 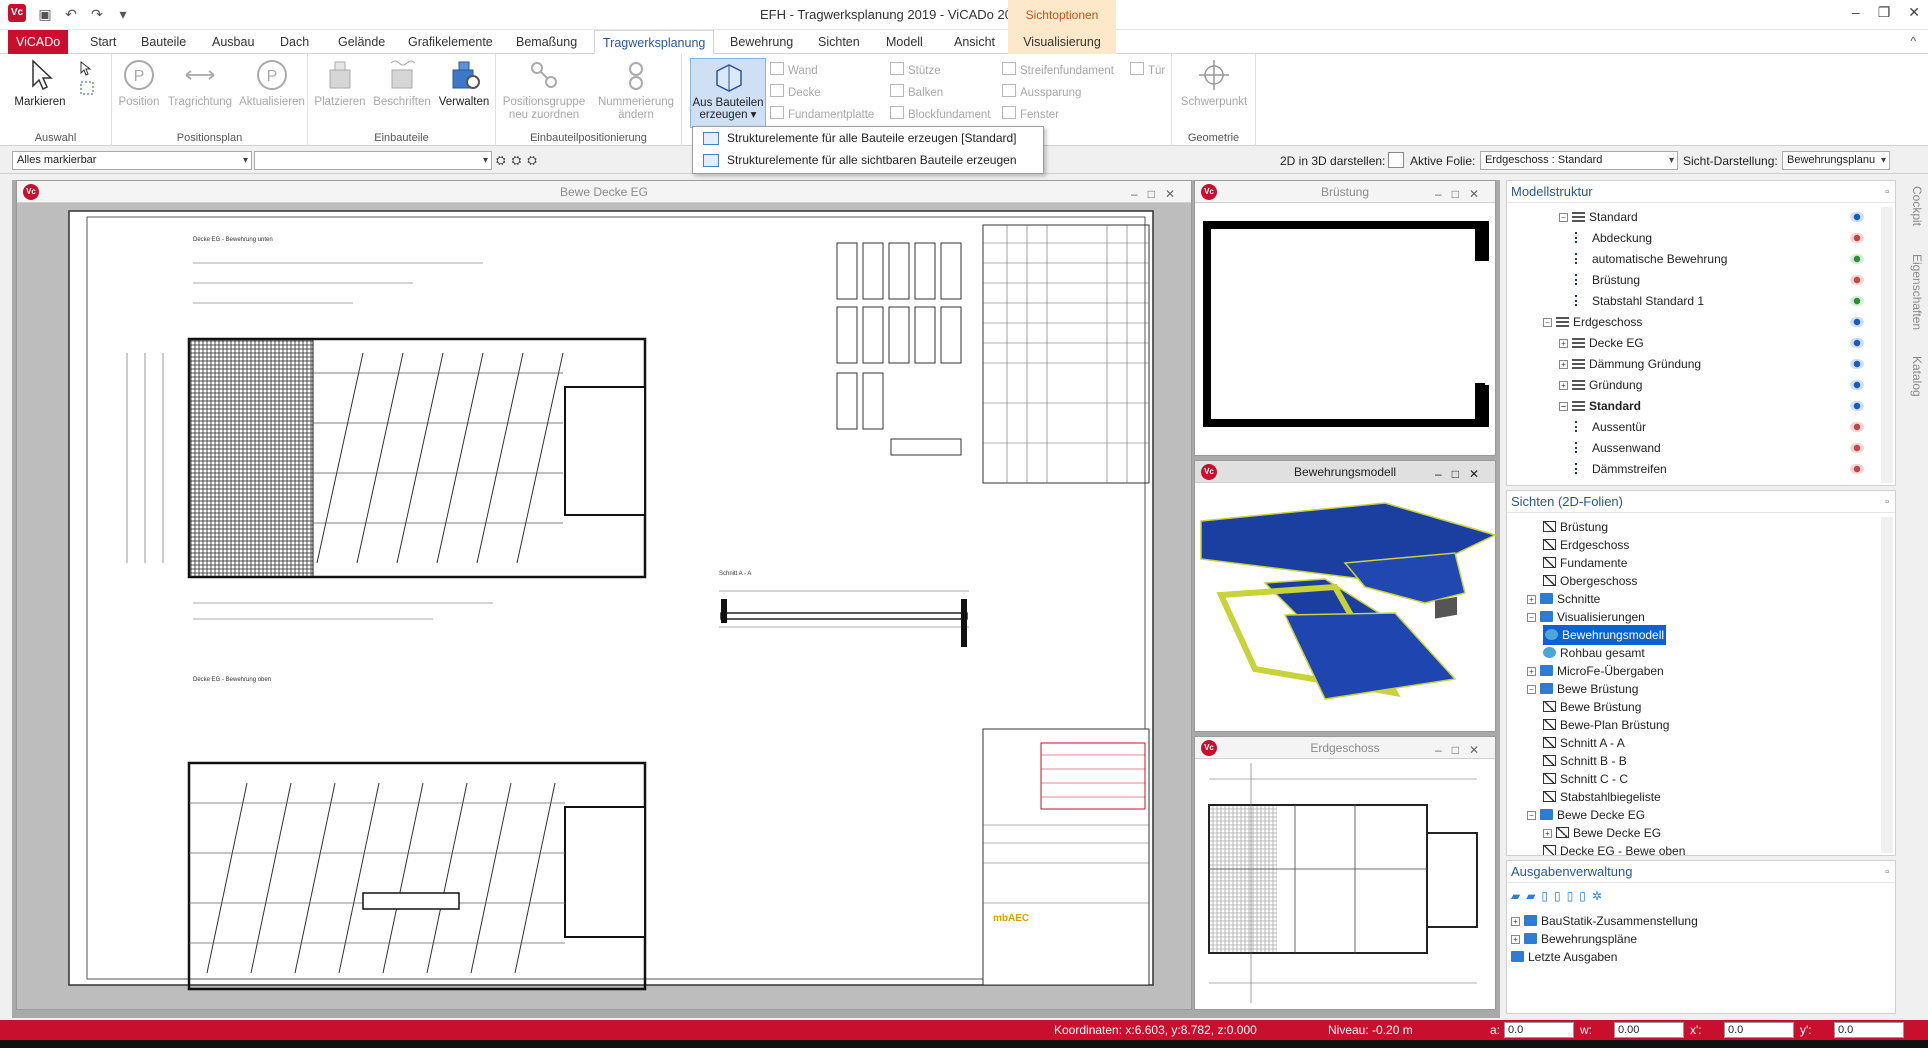 I want to click on status-w-input: 0.00, so click(x=1649, y=1030).